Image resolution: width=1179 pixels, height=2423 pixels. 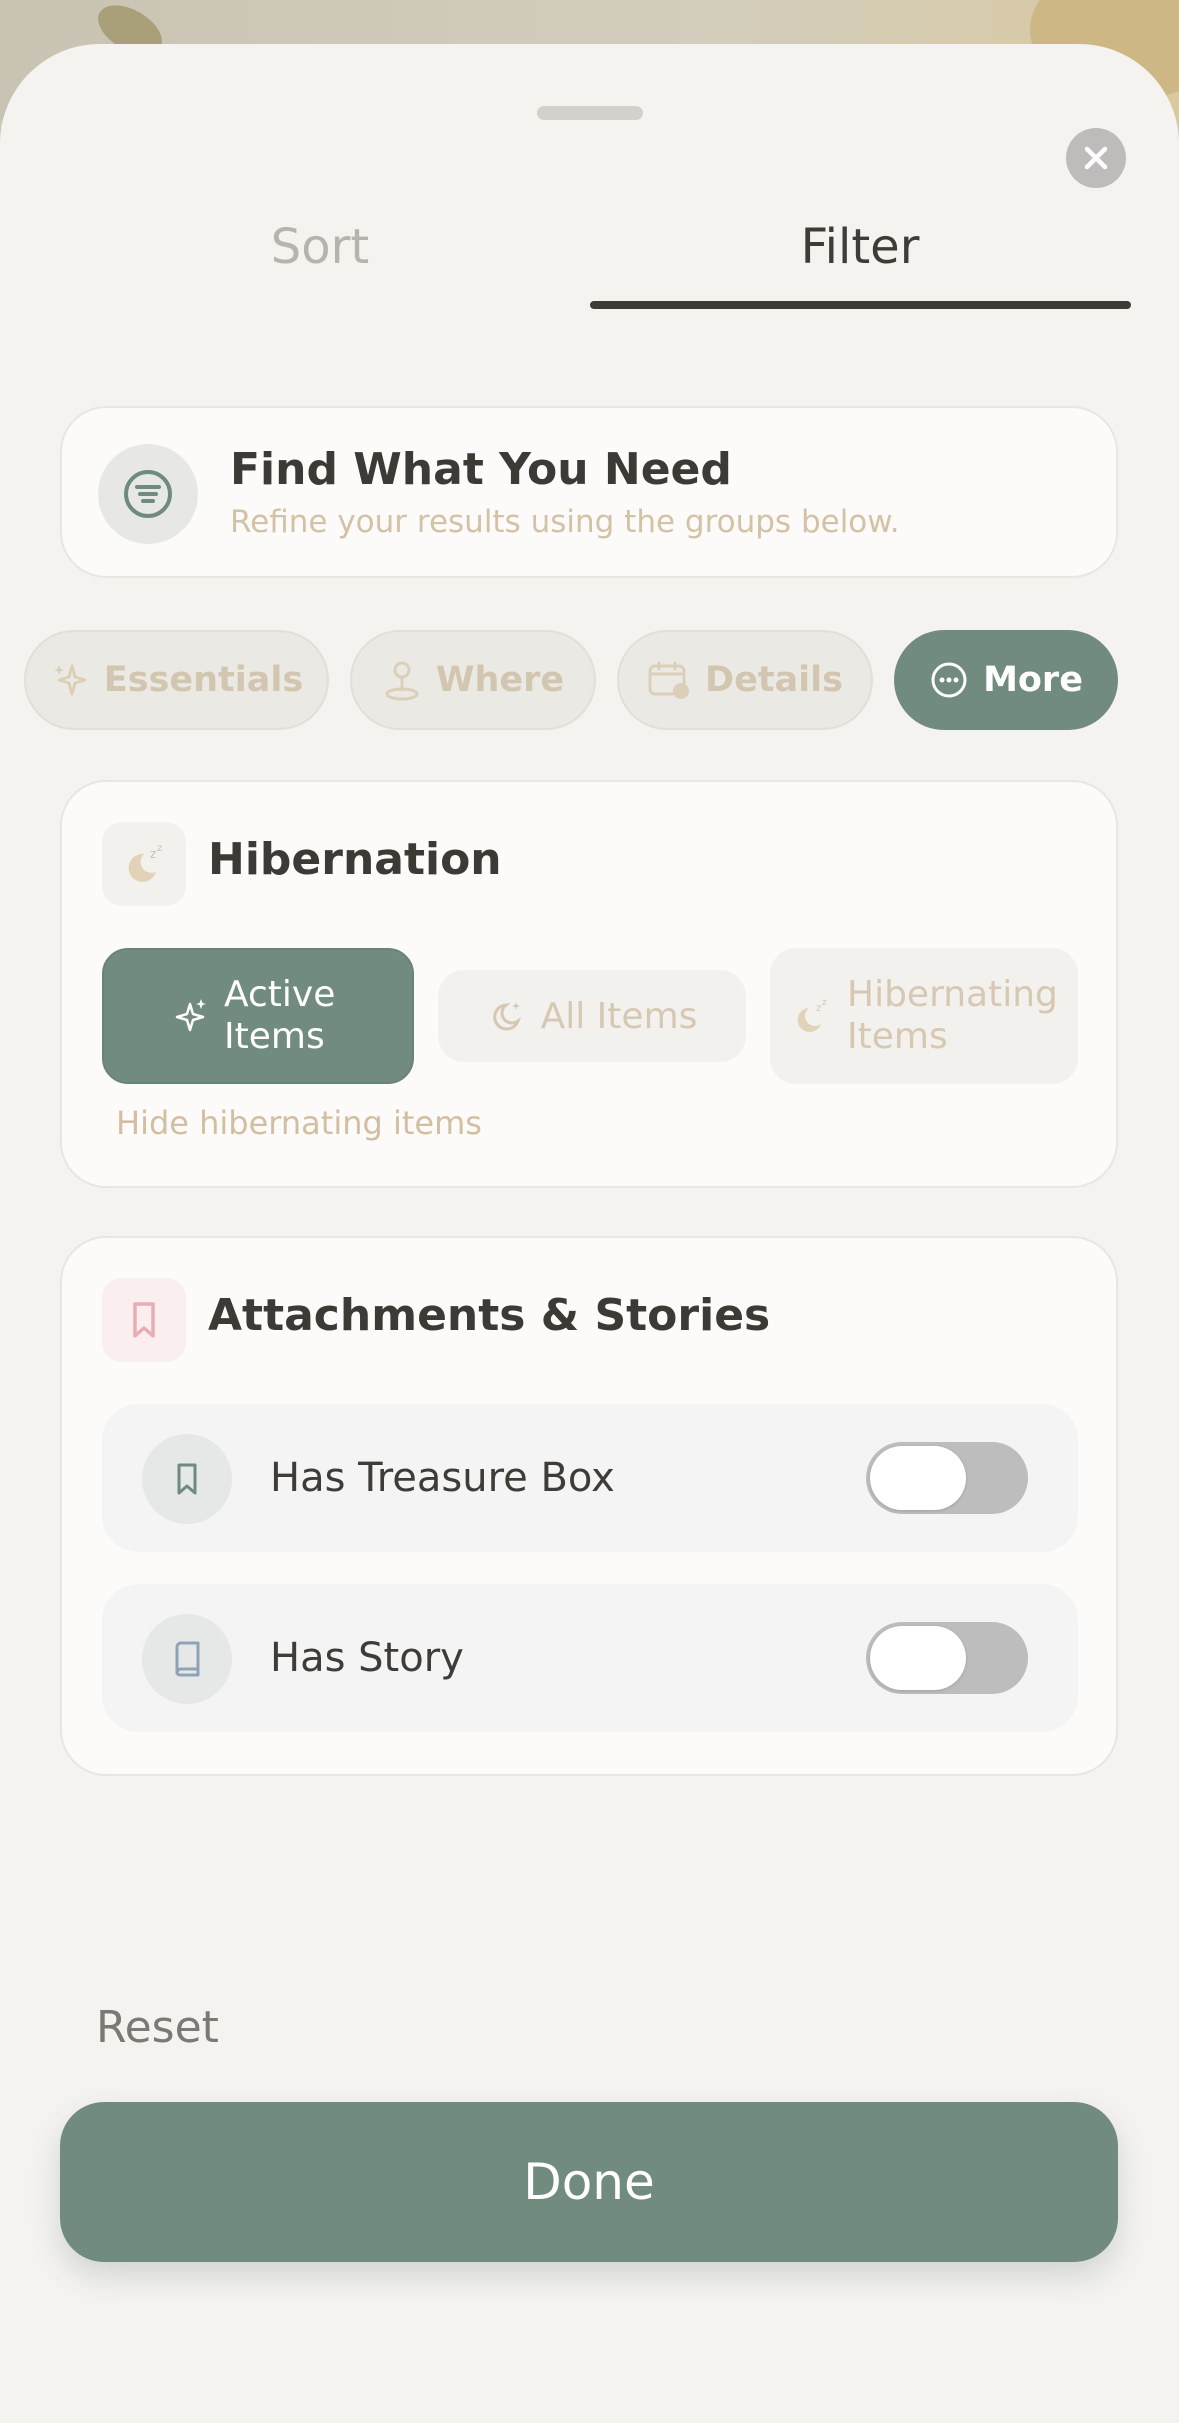 What do you see at coordinates (500, 680) in the screenshot?
I see `chip-label: Where` at bounding box center [500, 680].